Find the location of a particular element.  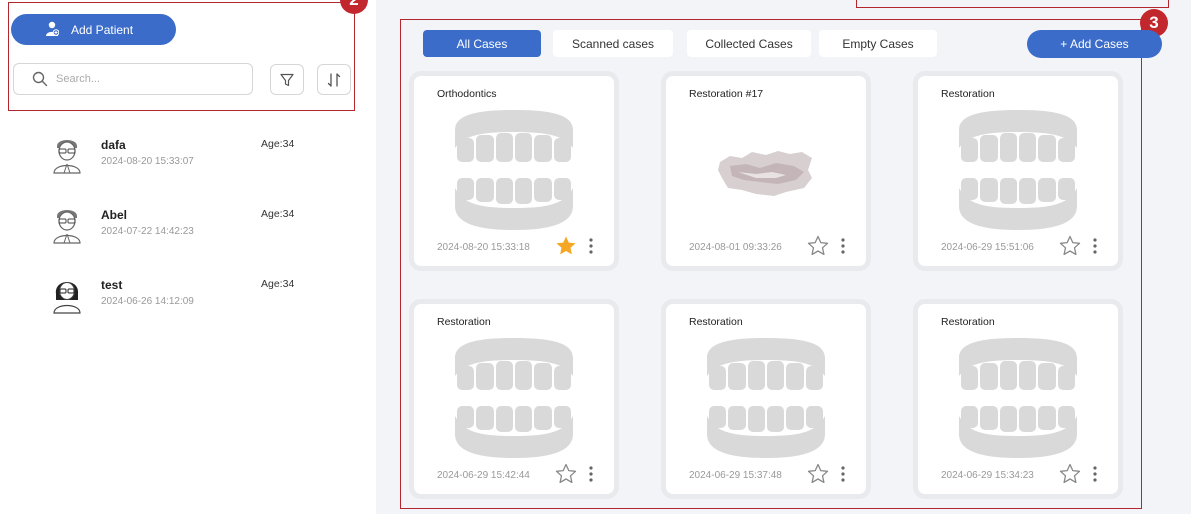

patient-name: Abel is located at coordinates (114, 215).